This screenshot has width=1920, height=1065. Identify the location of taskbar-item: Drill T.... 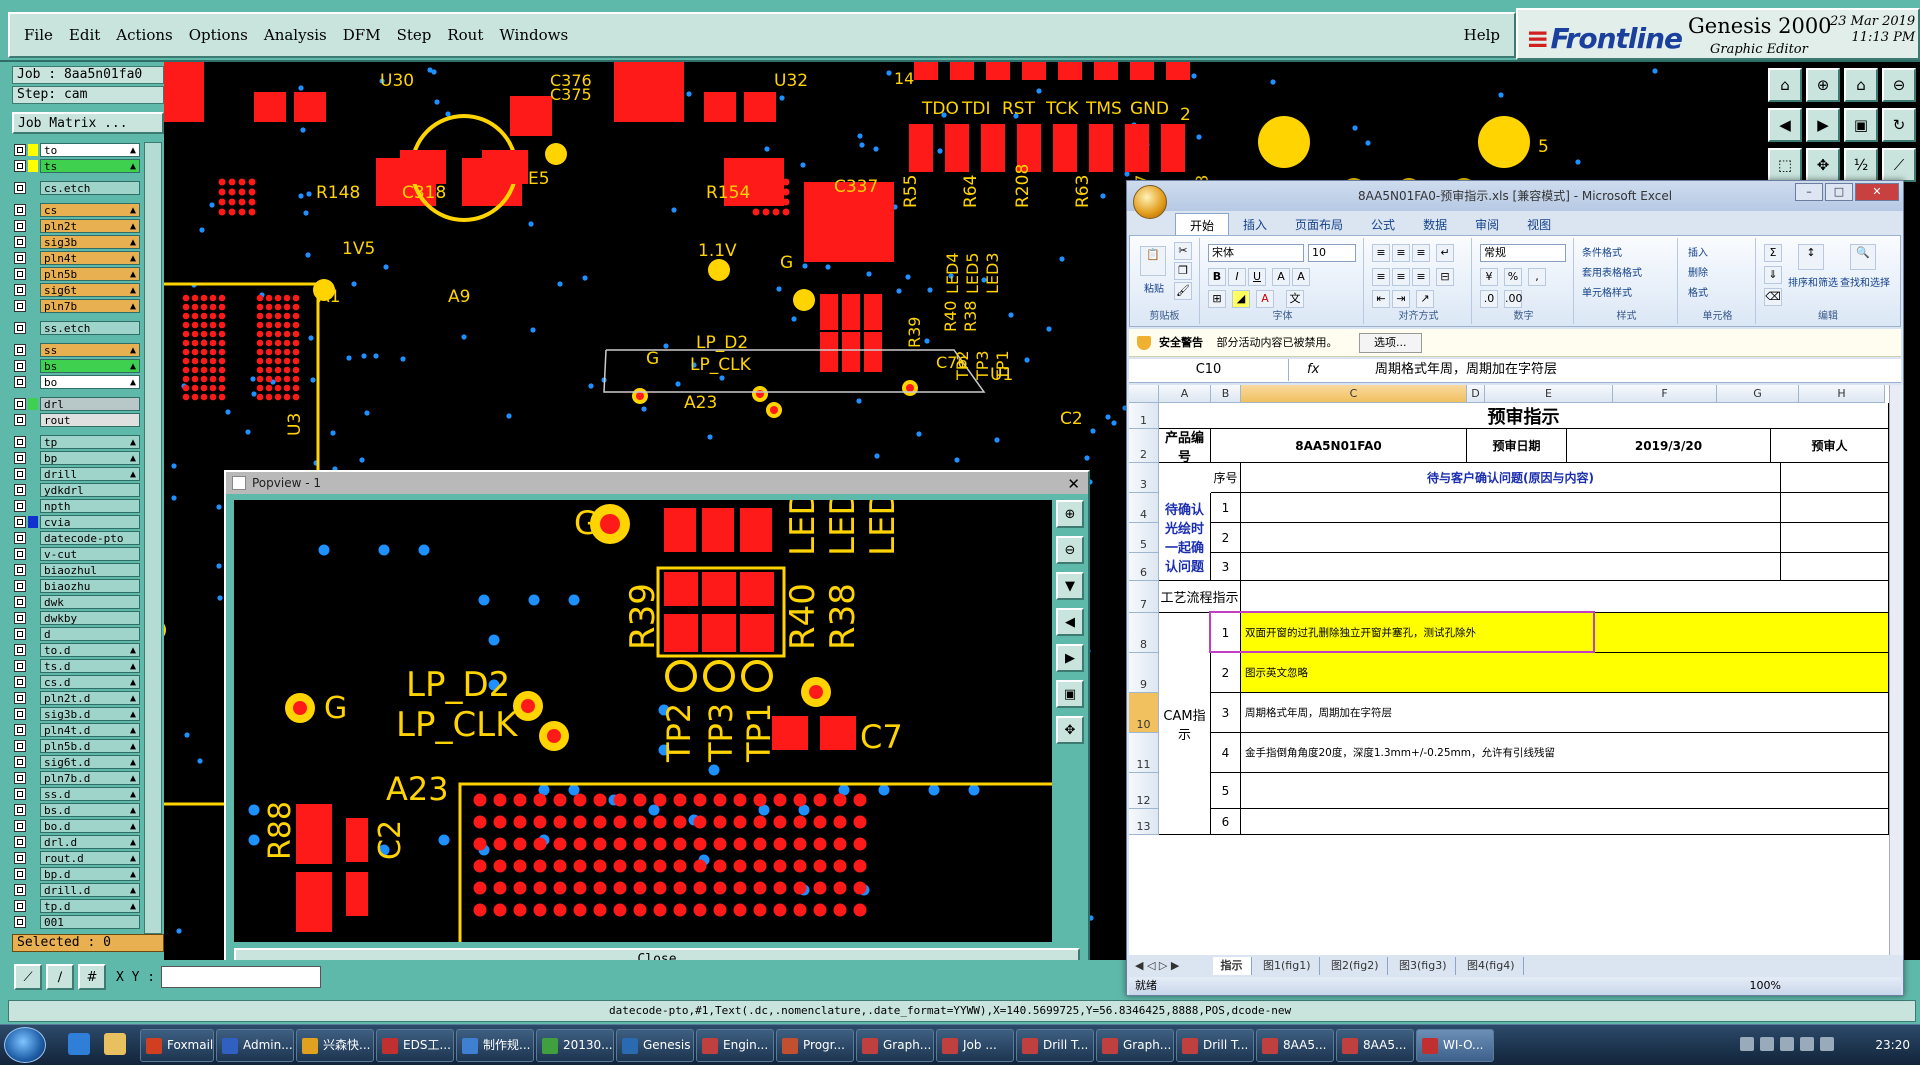
(1215, 1045).